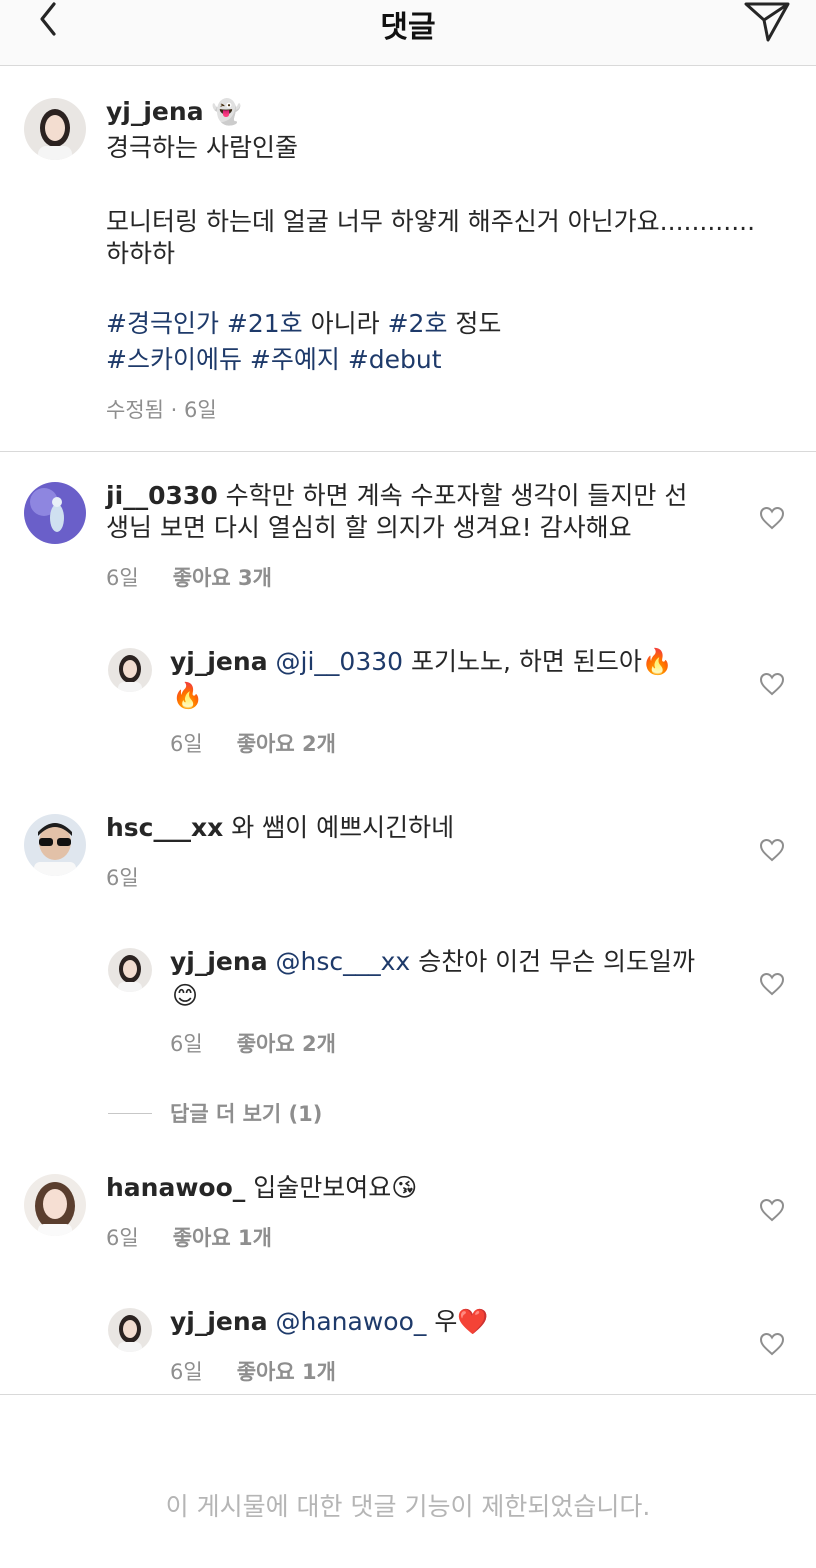 The image size is (816, 1568). What do you see at coordinates (369, 527) in the screenshot?
I see `comment-text: 생님 보면 다시 열심히 할 의지가 생겨요! 감사해요` at bounding box center [369, 527].